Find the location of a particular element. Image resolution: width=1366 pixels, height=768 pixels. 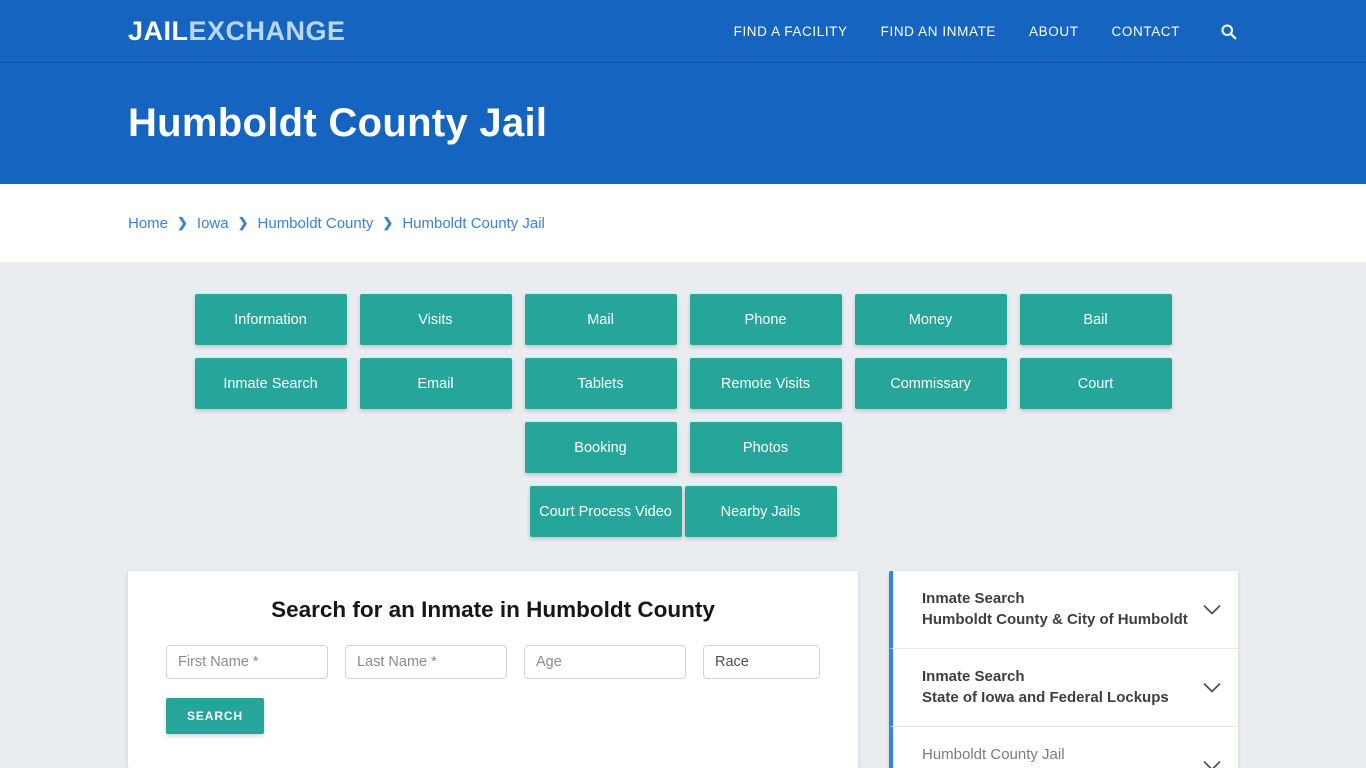

inmate-search-fields: Race is located at coordinates (493, 662).